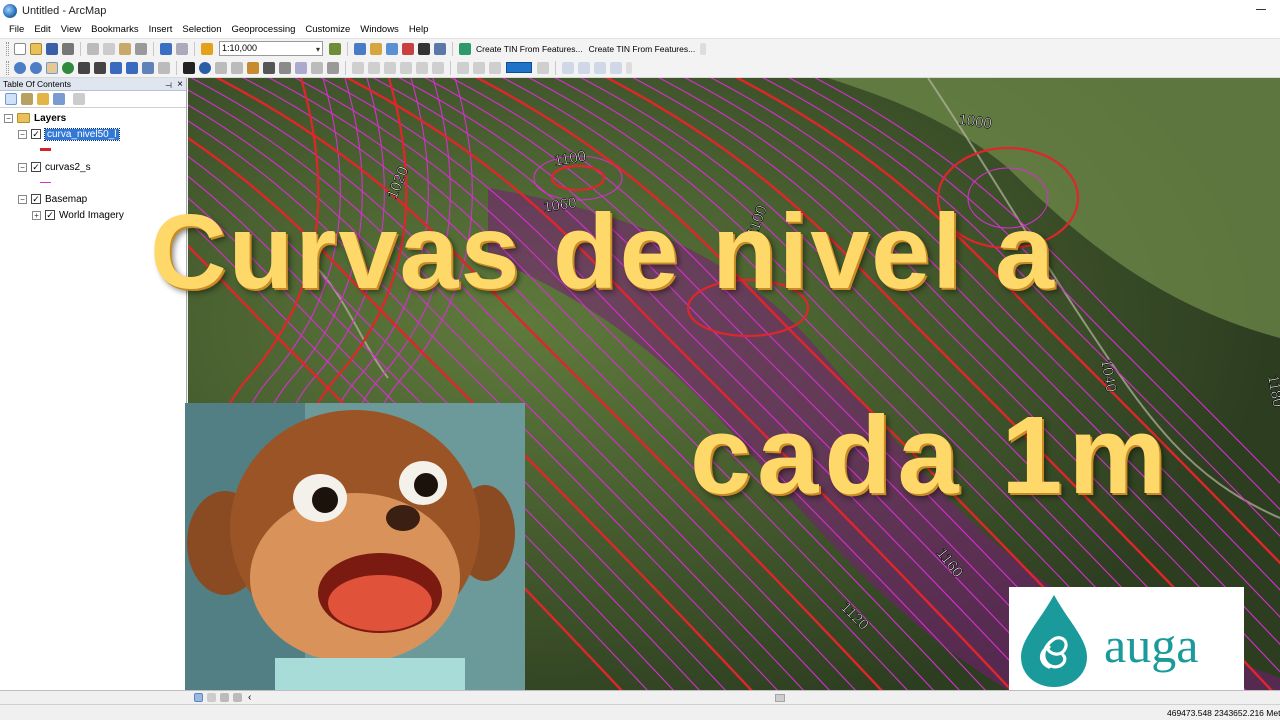 This screenshot has height=720, width=1280. Describe the element at coordinates (84, 67) in the screenshot. I see `fixed-zoom-in-icon` at that location.